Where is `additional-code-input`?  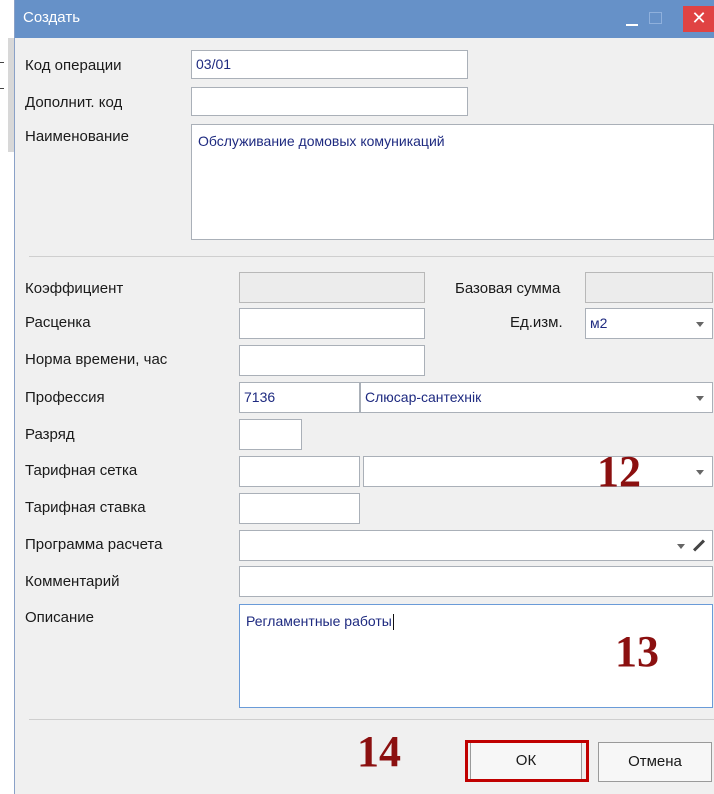
additional-code-input is located at coordinates (329, 101).